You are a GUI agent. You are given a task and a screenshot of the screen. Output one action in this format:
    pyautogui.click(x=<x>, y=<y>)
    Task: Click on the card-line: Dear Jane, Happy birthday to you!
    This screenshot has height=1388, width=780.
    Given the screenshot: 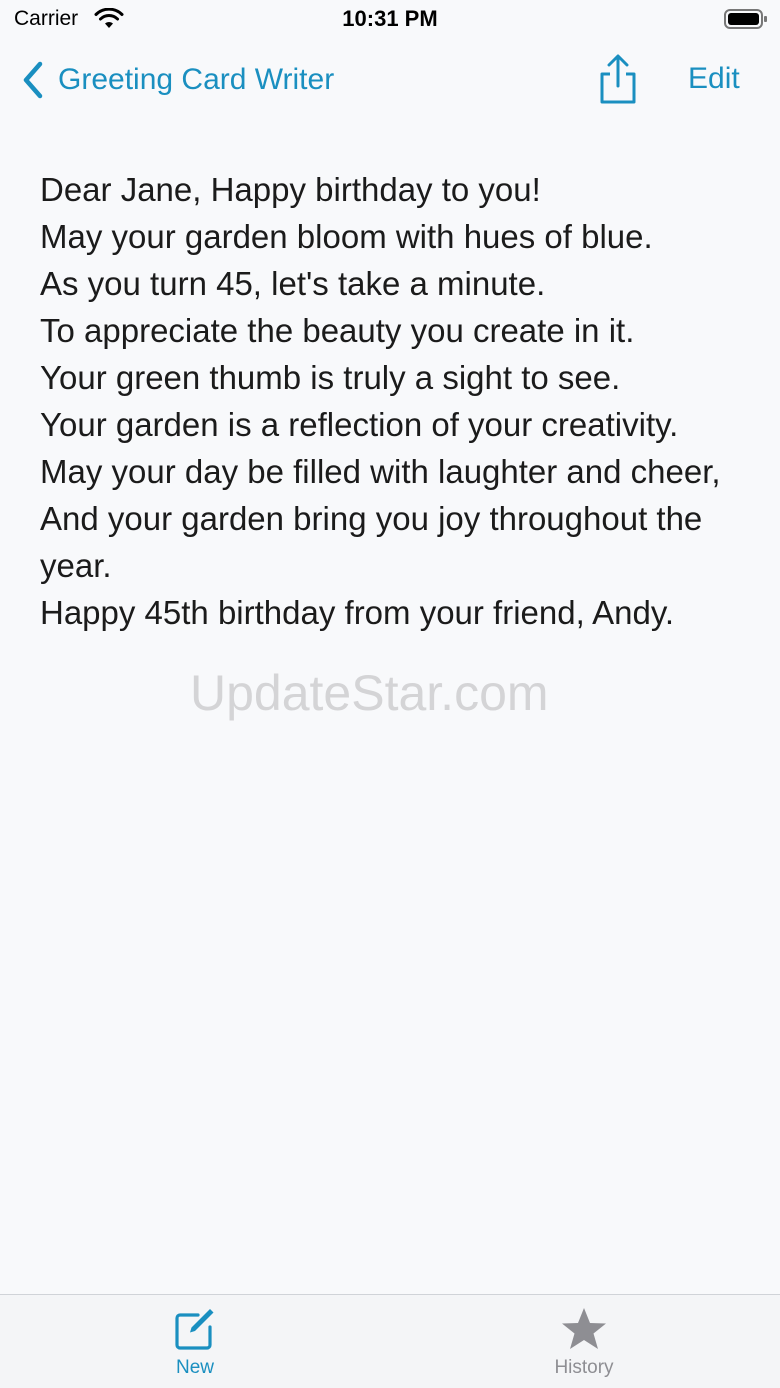 What is the action you would take?
    pyautogui.click(x=290, y=189)
    